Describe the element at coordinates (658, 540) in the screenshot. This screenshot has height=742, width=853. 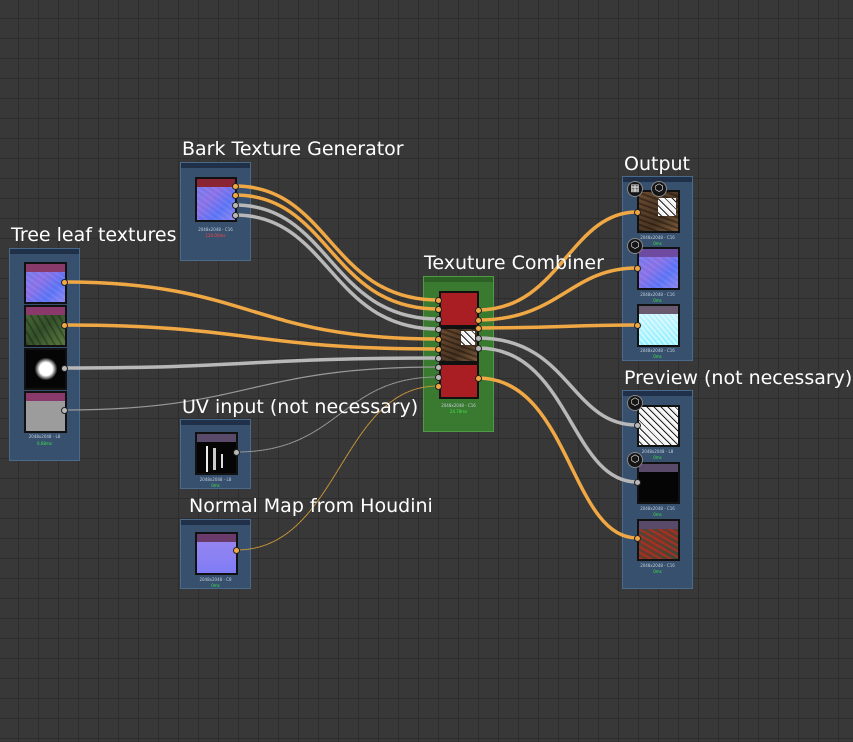
I see `preview-thumbnail-mix` at that location.